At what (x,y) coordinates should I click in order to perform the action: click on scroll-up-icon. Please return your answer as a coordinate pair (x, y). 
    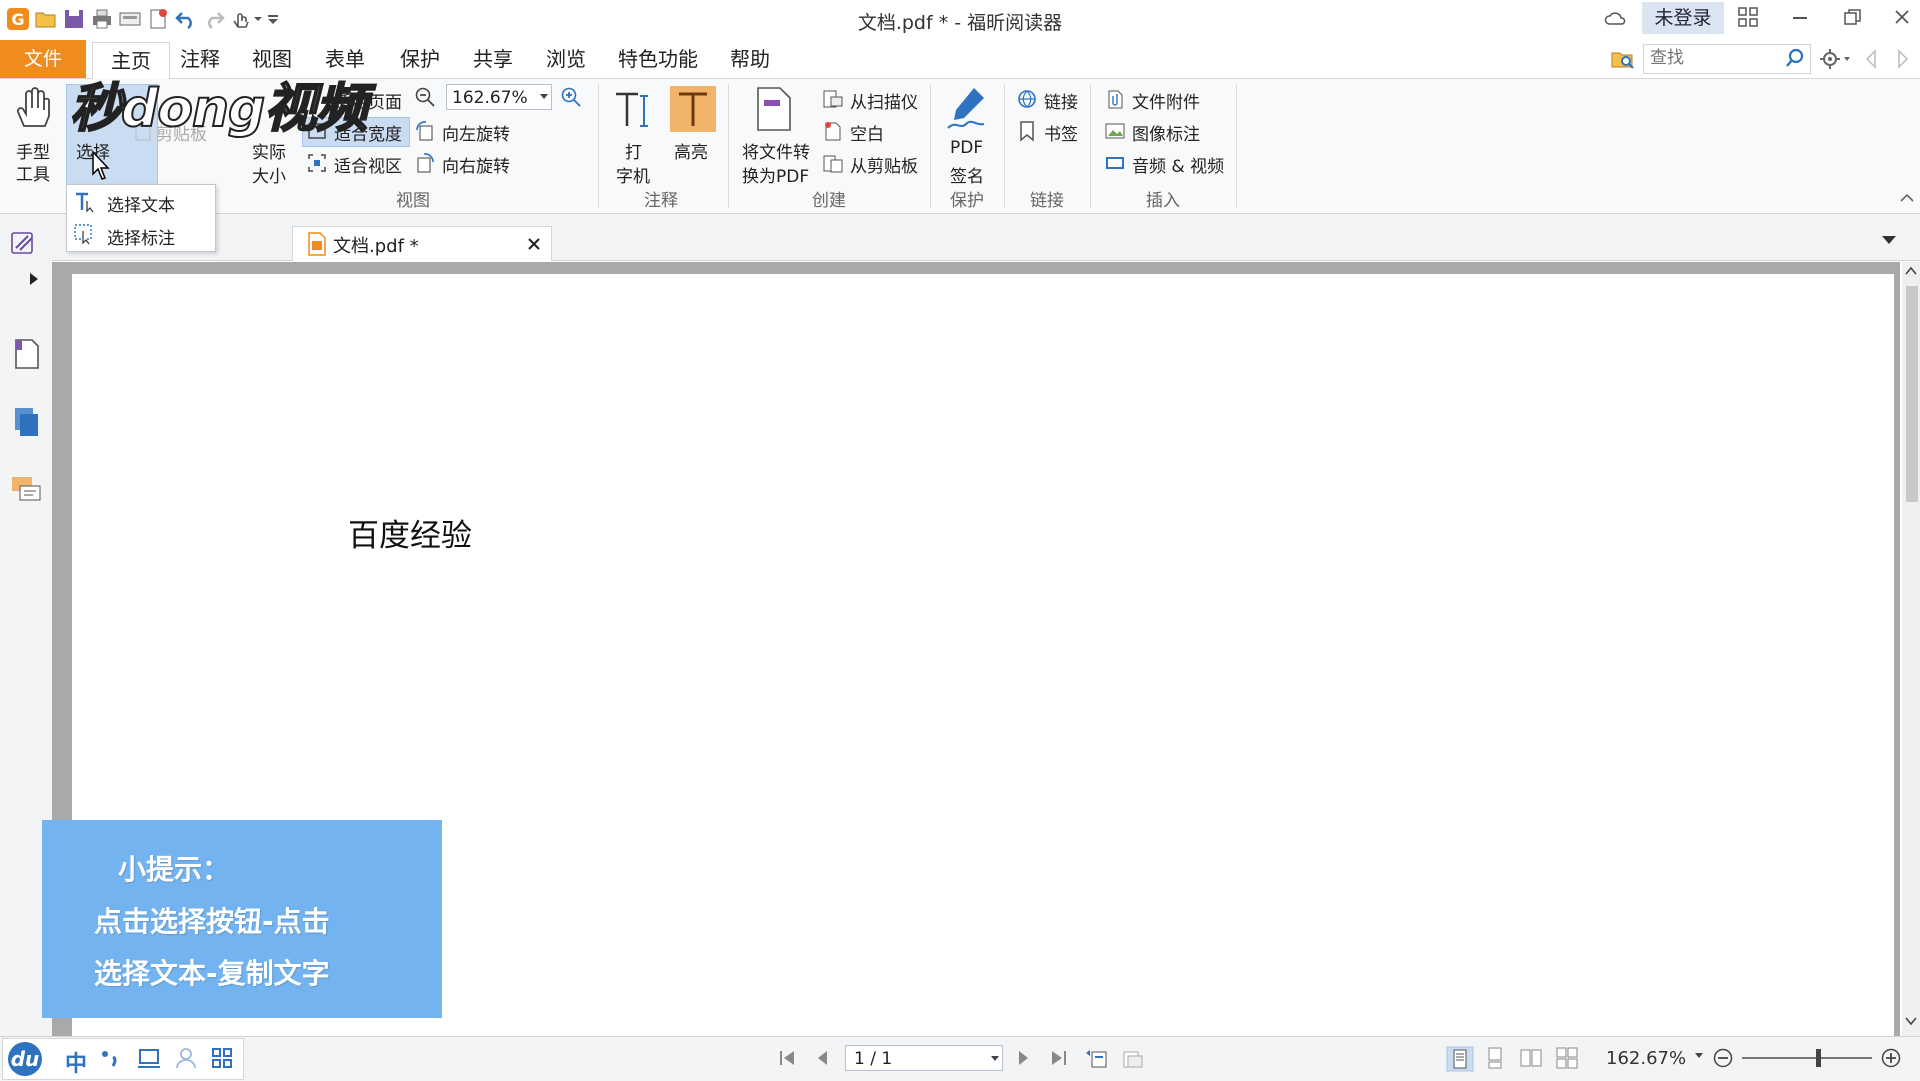
    Looking at the image, I should click on (1911, 271).